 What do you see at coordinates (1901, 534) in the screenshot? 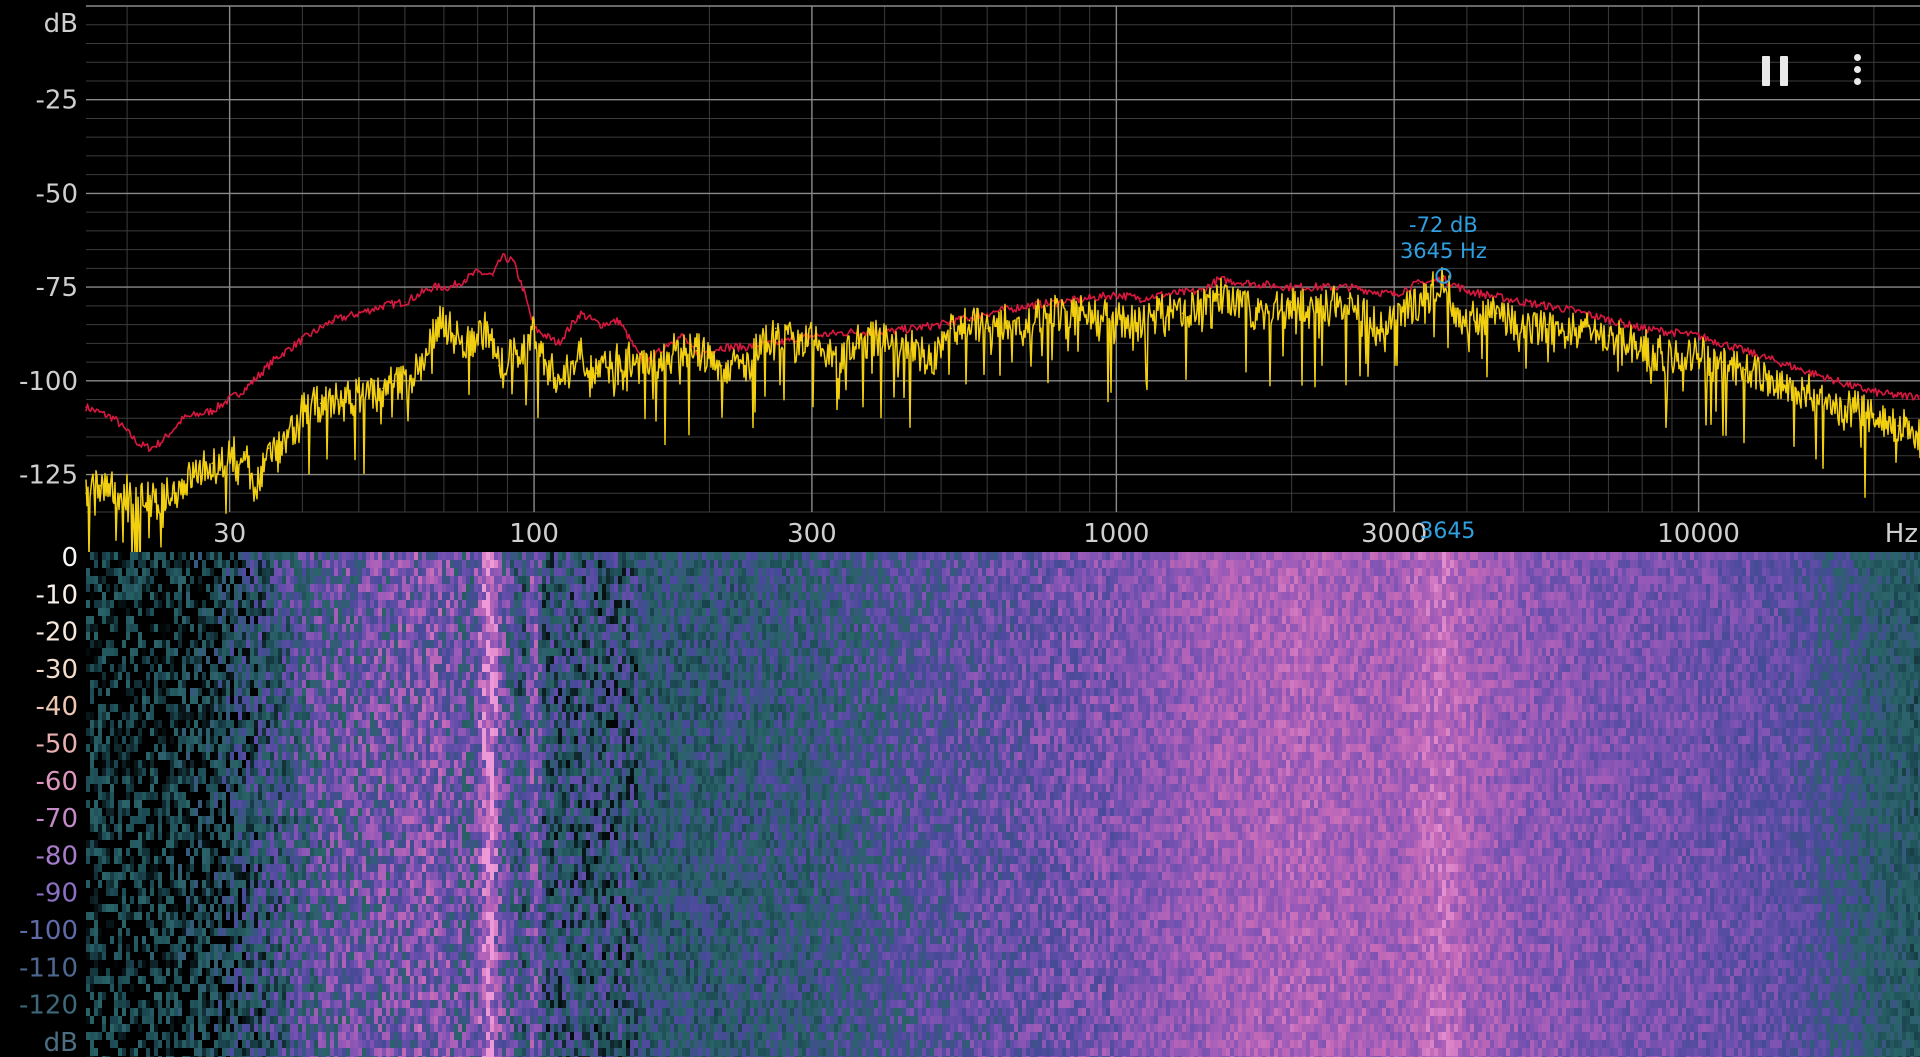
I see `spectrum-x-unit: Hz` at bounding box center [1901, 534].